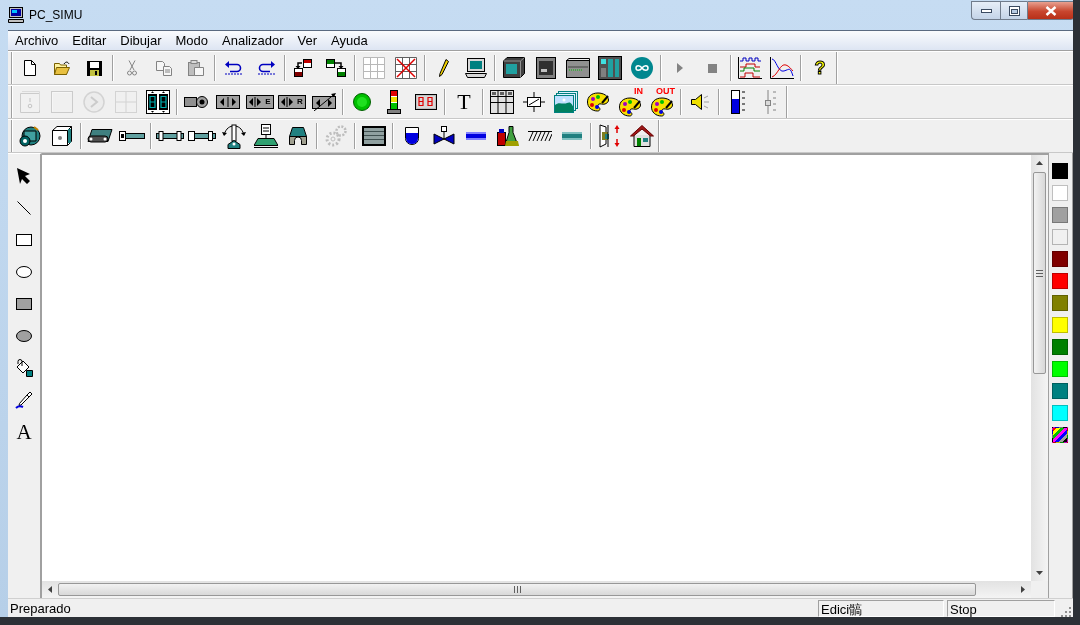 This screenshot has width=1080, height=625. What do you see at coordinates (566, 102) in the screenshot?
I see `pictures-icon` at bounding box center [566, 102].